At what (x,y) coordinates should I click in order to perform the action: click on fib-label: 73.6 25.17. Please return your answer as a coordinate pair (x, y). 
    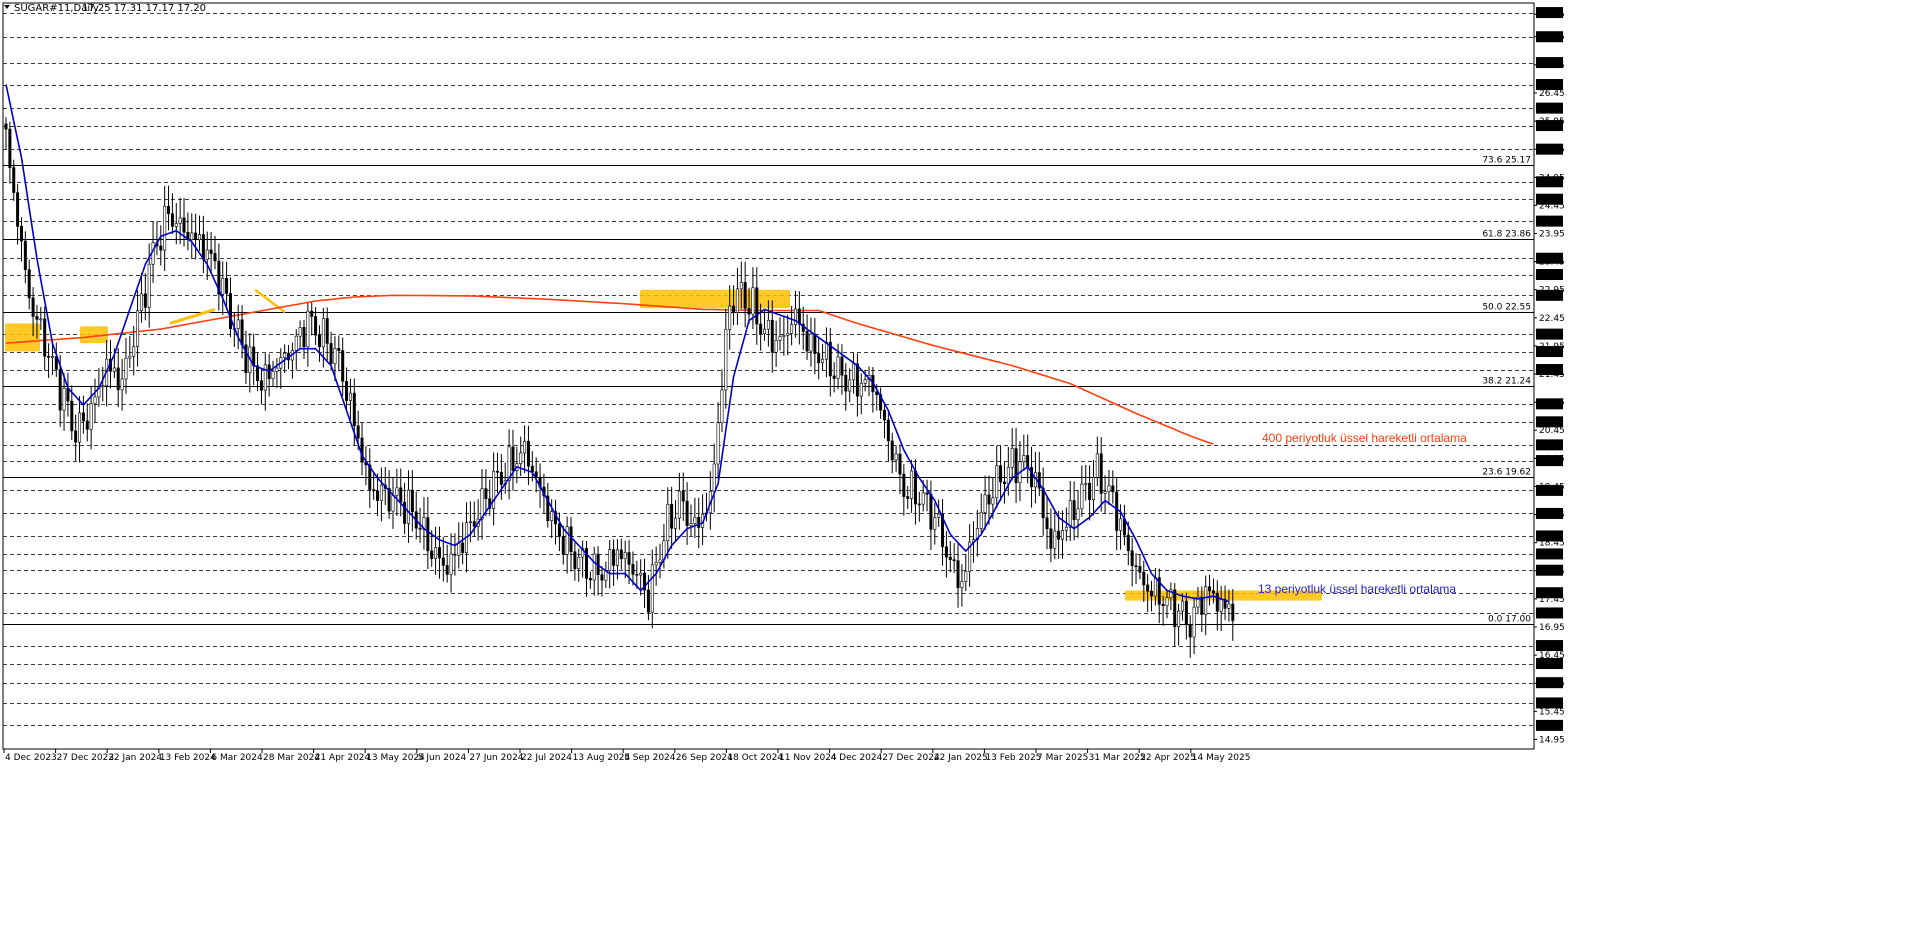
    Looking at the image, I should click on (1506, 161).